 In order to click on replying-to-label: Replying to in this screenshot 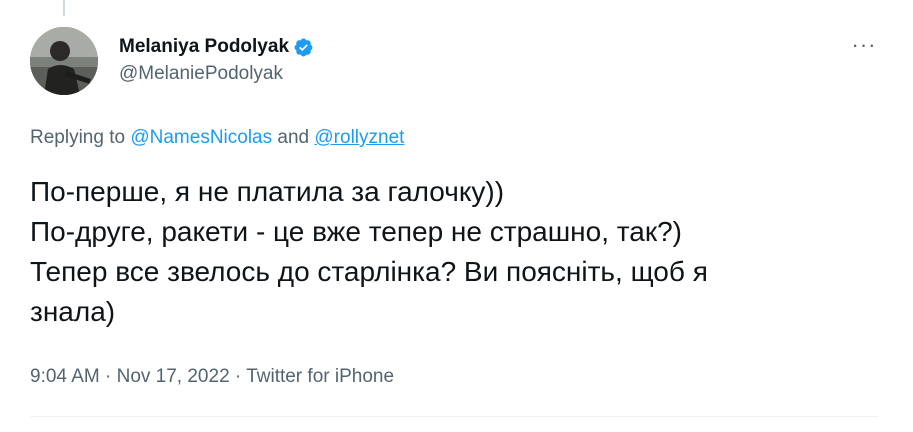, I will do `click(78, 137)`.